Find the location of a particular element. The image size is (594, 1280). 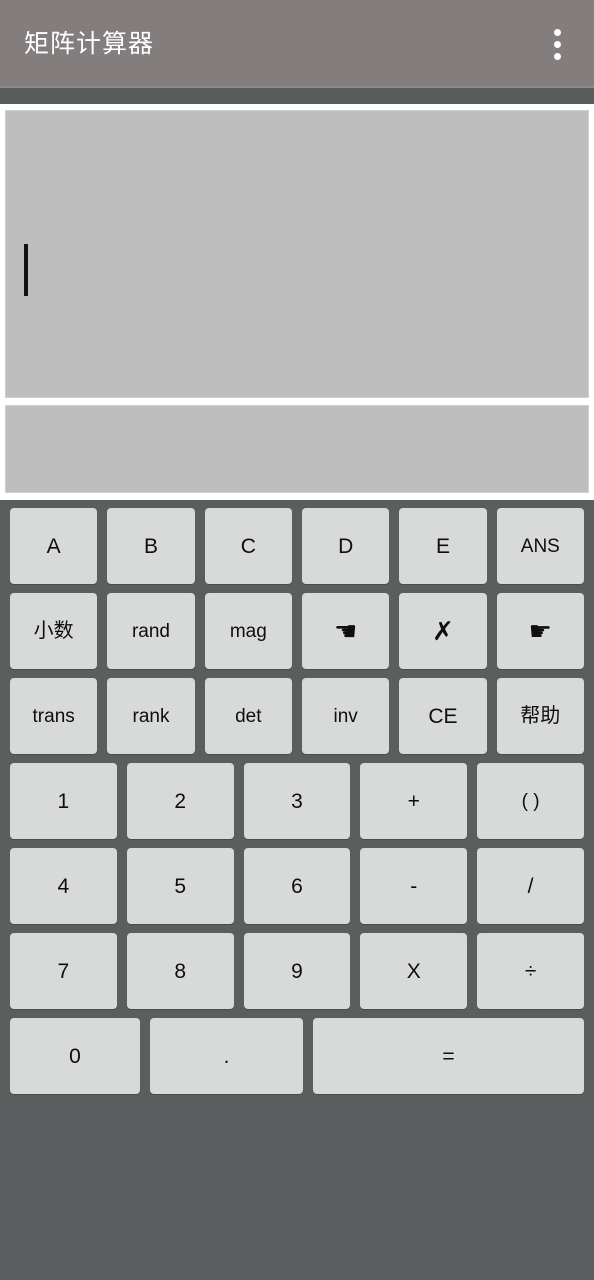

key-minus: - is located at coordinates (414, 886).